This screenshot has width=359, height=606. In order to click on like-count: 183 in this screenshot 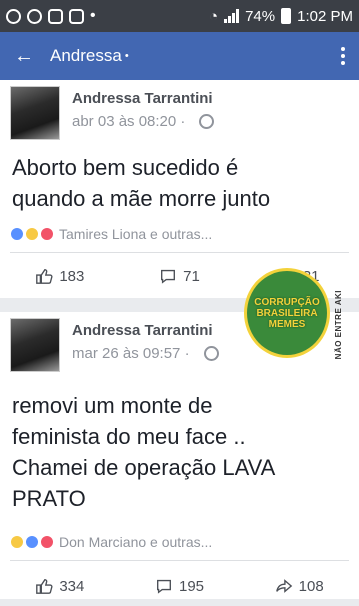, I will do `click(72, 276)`.